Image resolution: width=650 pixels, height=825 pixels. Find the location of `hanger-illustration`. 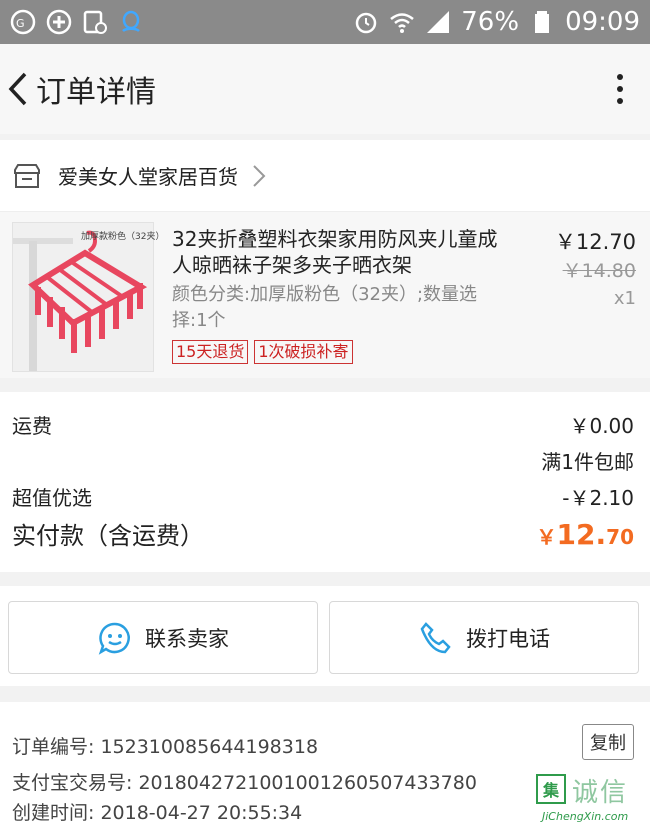

hanger-illustration is located at coordinates (83, 297).